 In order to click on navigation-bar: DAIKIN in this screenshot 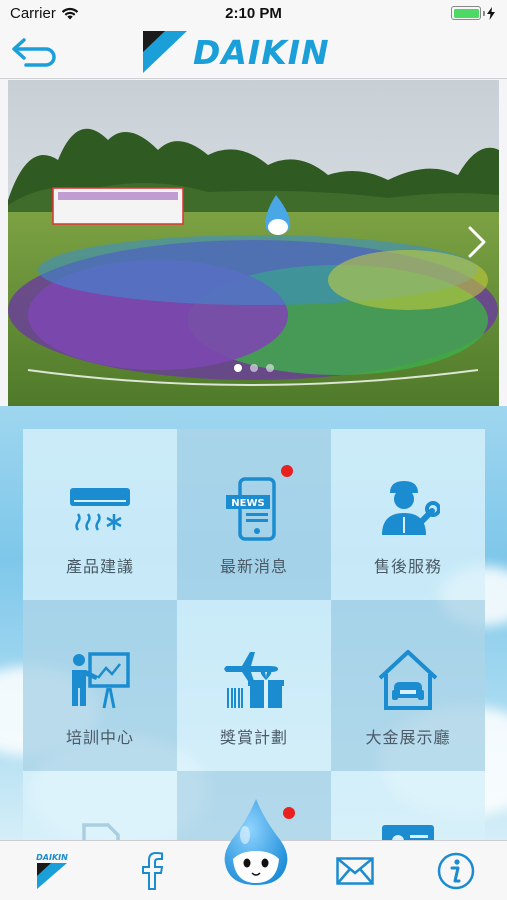, I will do `click(253, 53)`.